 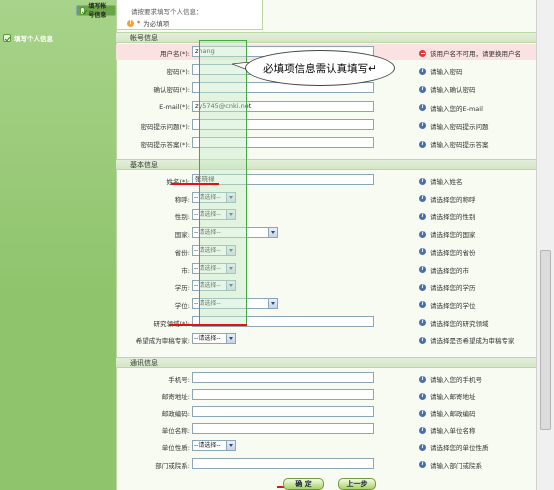 I want to click on form-row: 研究领域(*): i 请选择您的研究领域, so click(x=326, y=322).